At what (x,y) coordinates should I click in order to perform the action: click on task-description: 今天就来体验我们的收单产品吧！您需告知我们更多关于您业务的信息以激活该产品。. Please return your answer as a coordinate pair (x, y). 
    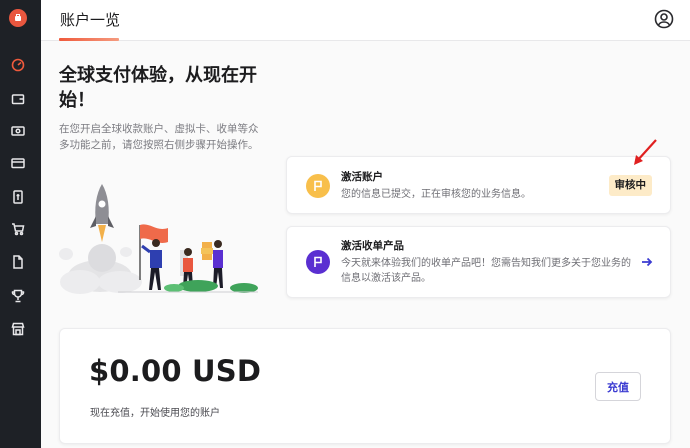
    Looking at the image, I should click on (486, 271).